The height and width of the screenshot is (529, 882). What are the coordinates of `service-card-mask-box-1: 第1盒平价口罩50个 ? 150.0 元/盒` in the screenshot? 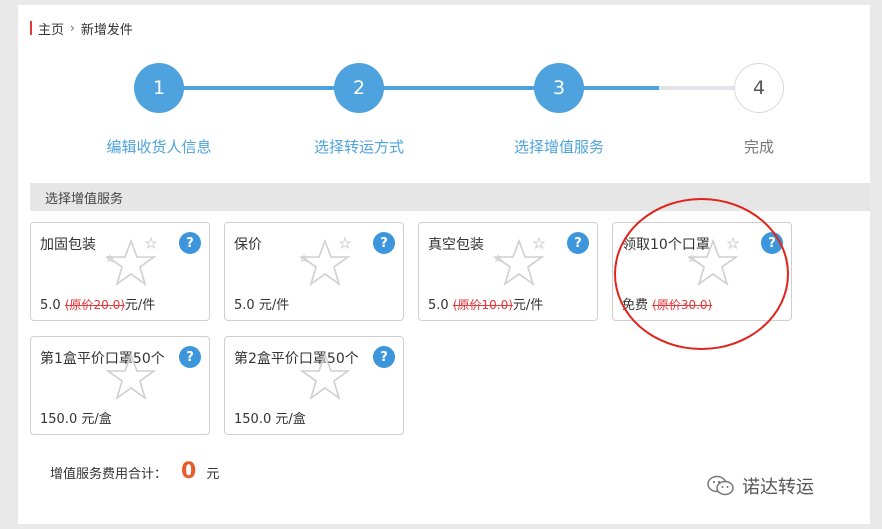 It's located at (120, 385).